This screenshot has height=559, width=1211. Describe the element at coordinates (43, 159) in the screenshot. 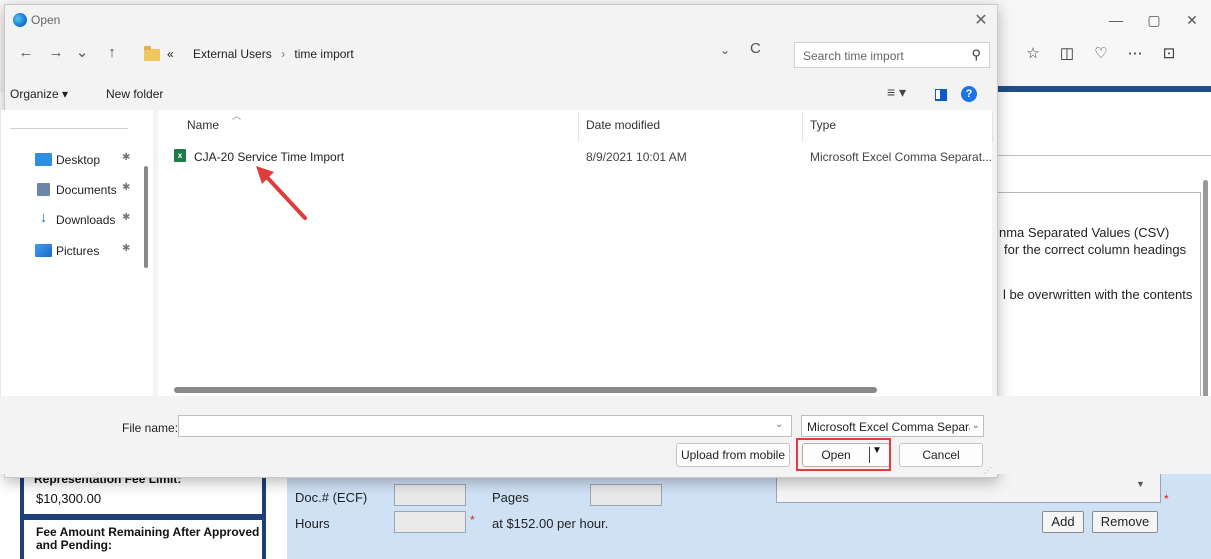

I see `desktop-icon` at that location.